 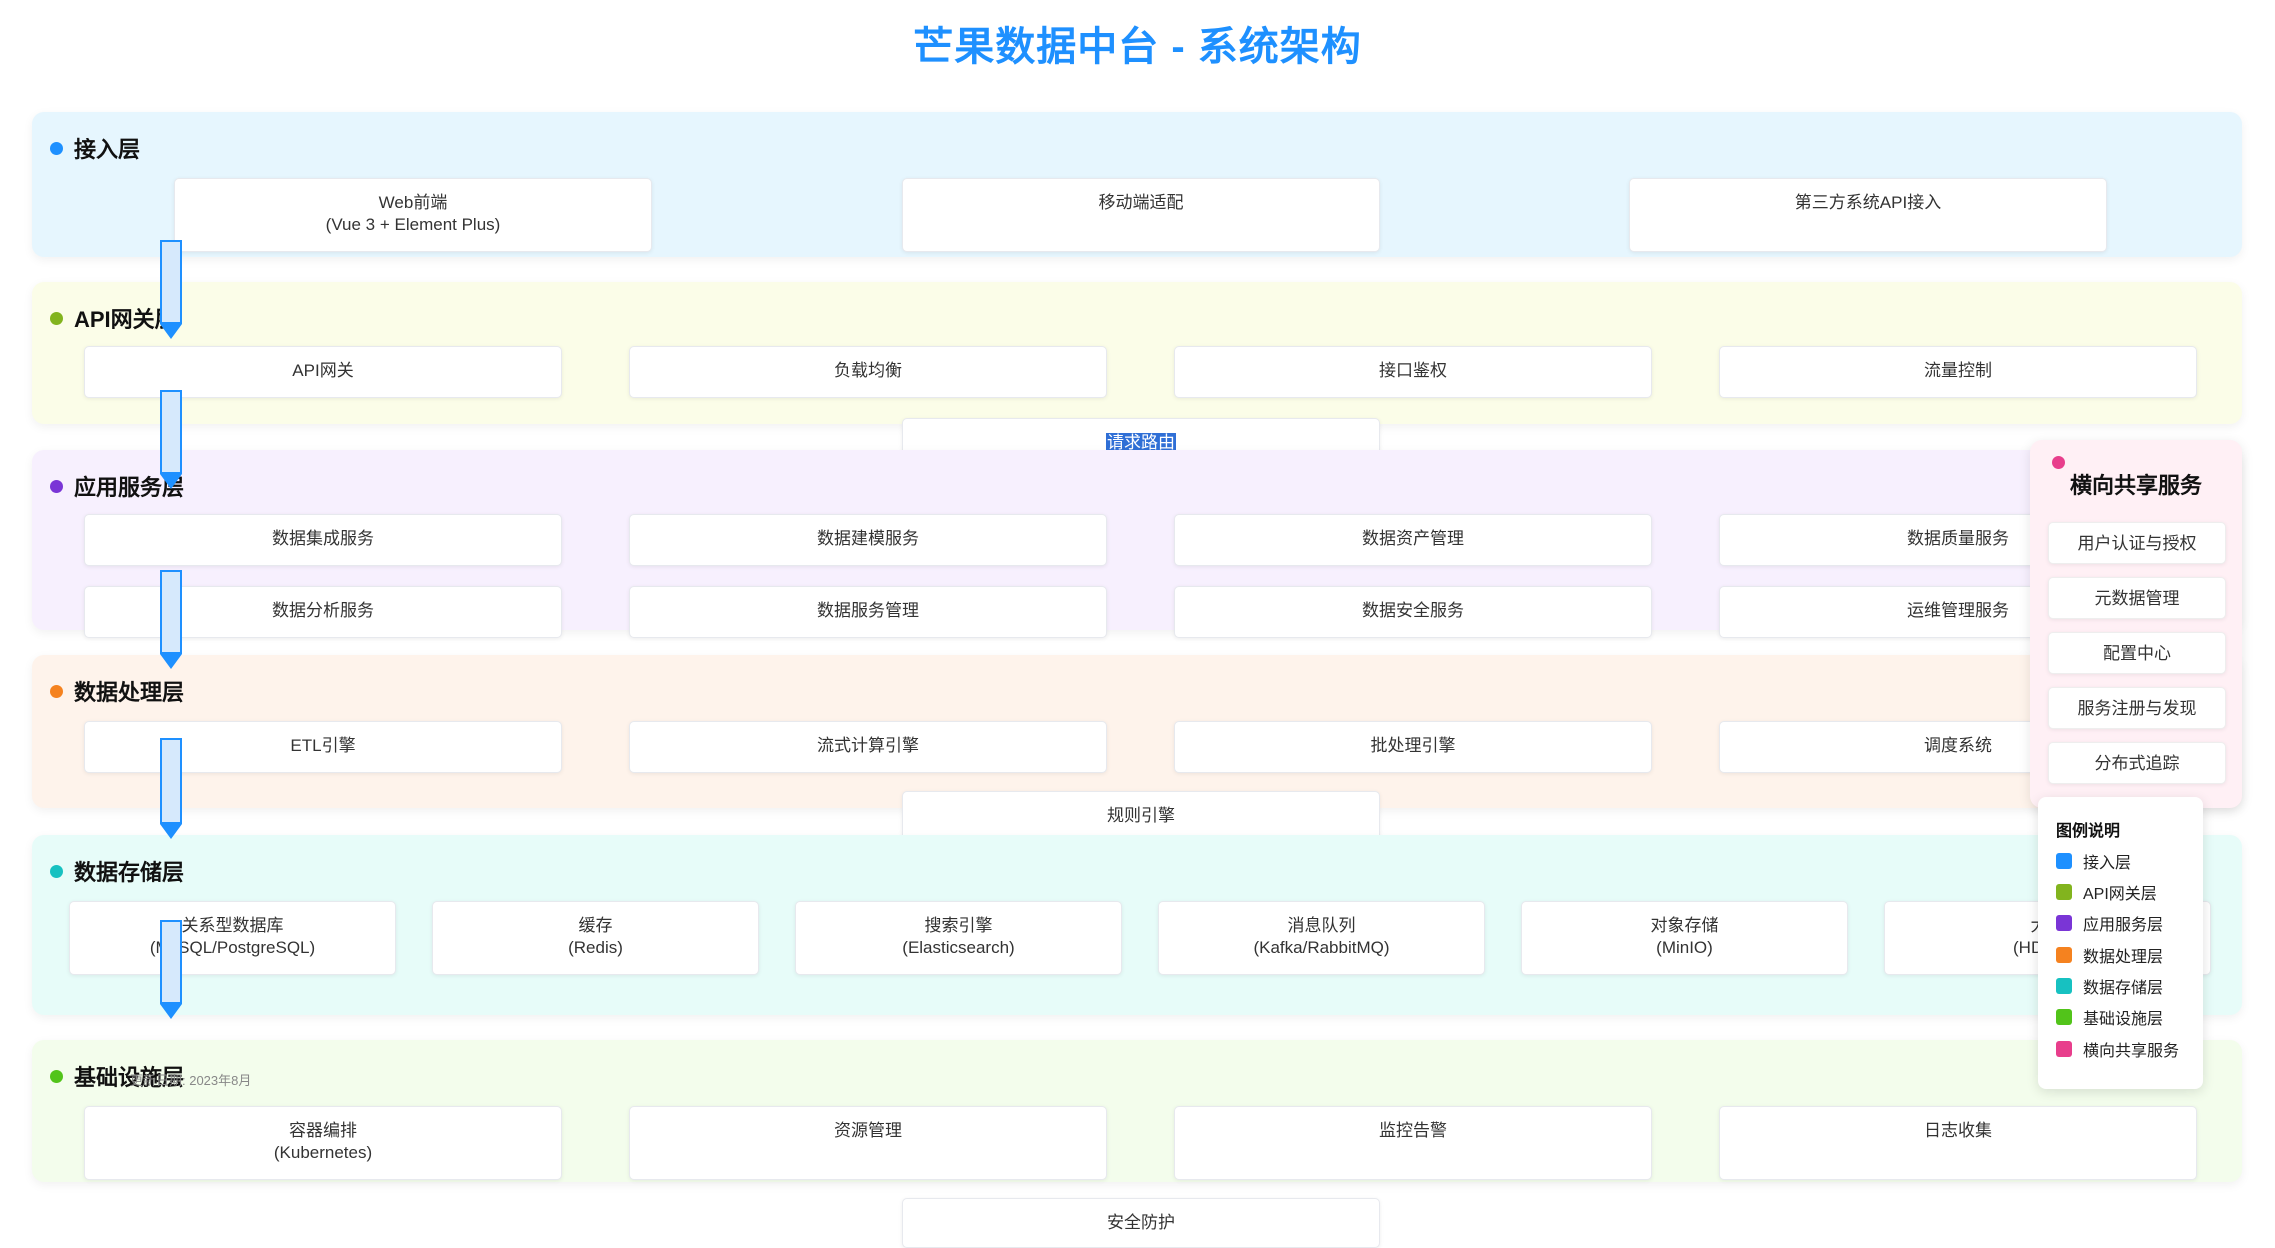 I want to click on legend-label: 横向共享服务, so click(x=2131, y=1051).